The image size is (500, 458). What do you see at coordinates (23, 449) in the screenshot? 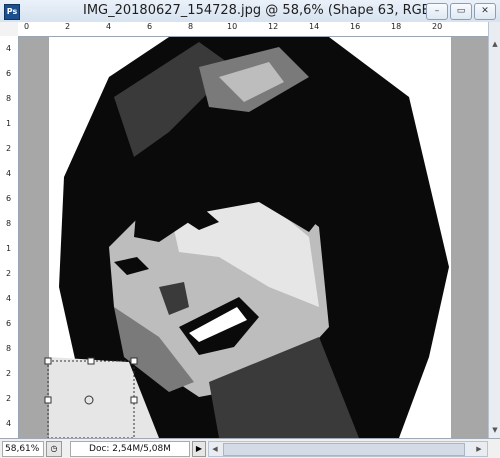
I see `zoom-field: 58,61%` at bounding box center [23, 449].